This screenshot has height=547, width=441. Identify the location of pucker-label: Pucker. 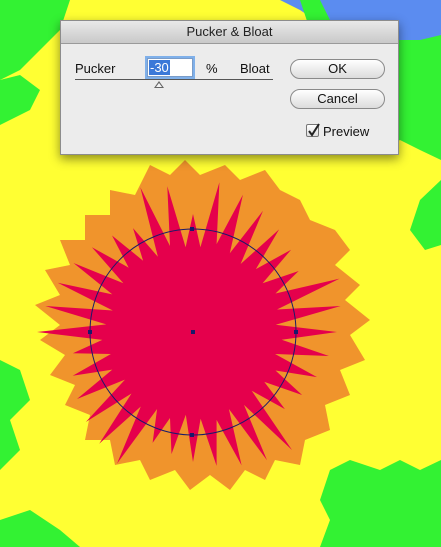
(95, 68).